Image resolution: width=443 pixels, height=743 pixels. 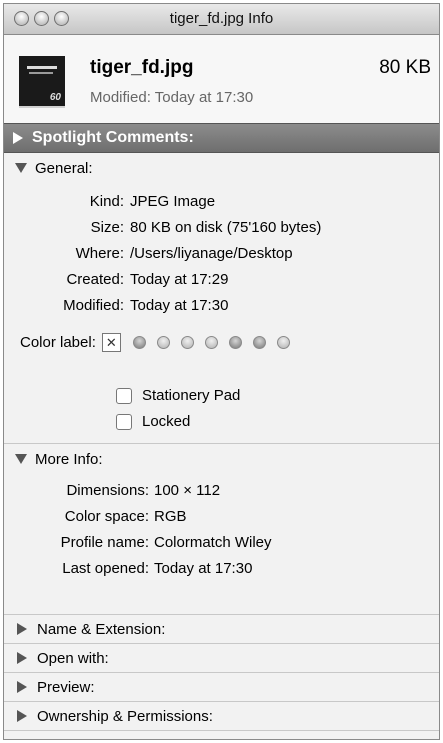 I want to click on spotlight-comments-header: Spotlight Comments:, so click(x=221, y=138).